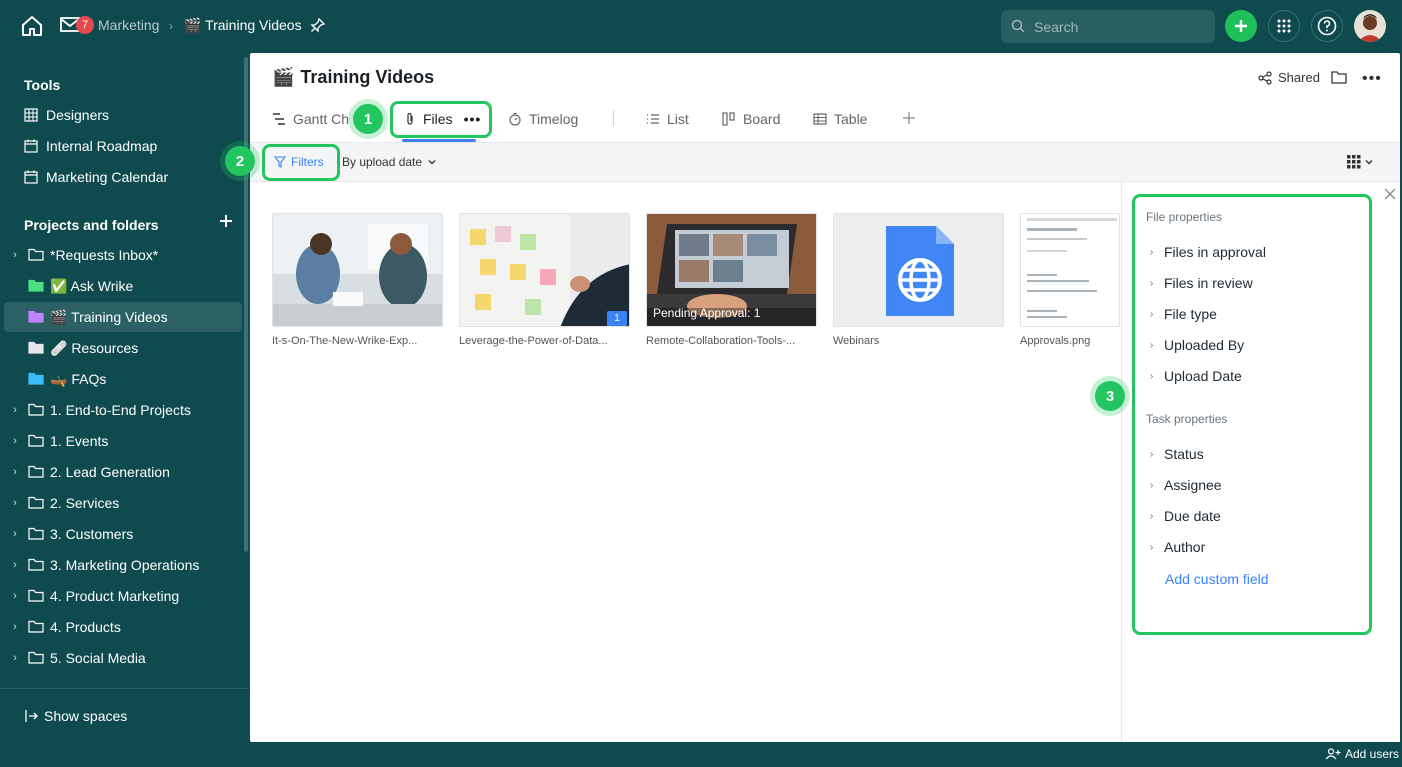  What do you see at coordinates (98, 658) in the screenshot?
I see `sidebar-project-label: 5. Social Media` at bounding box center [98, 658].